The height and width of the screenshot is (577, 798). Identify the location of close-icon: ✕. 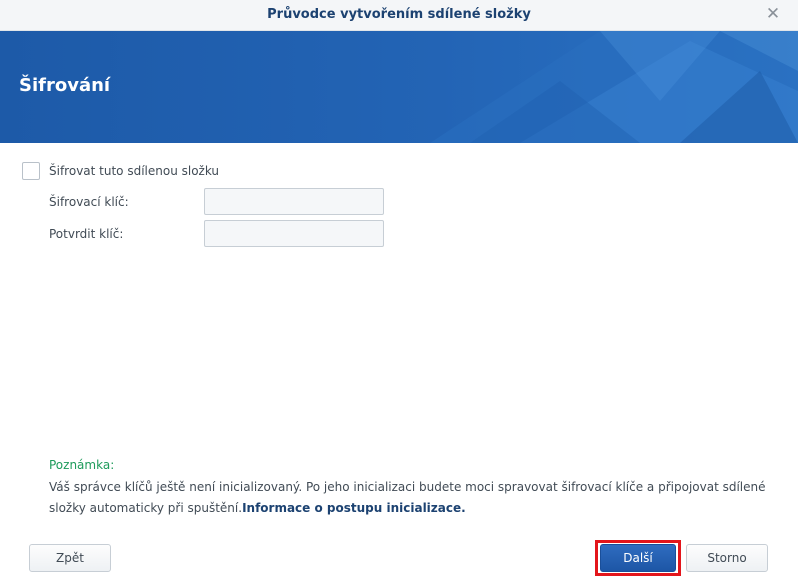
(773, 14).